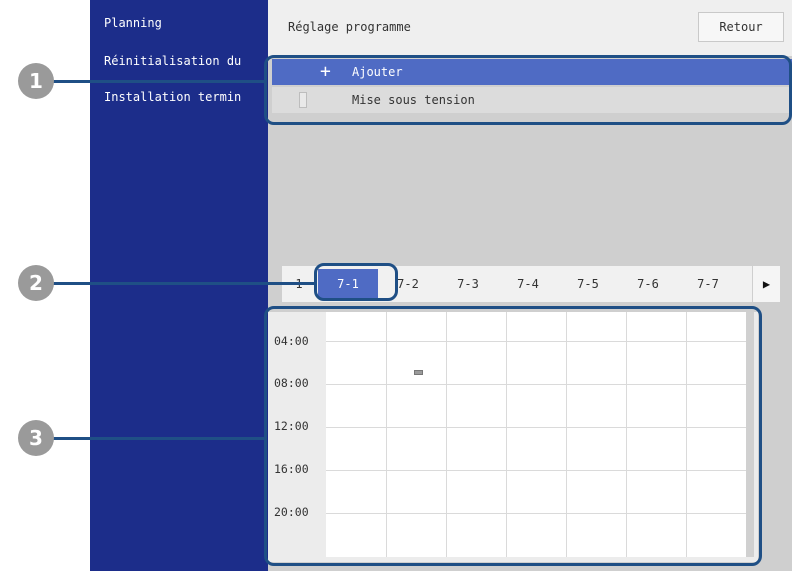 Image resolution: width=792 pixels, height=571 pixels. I want to click on tab-7-4: 7-4, so click(528, 284).